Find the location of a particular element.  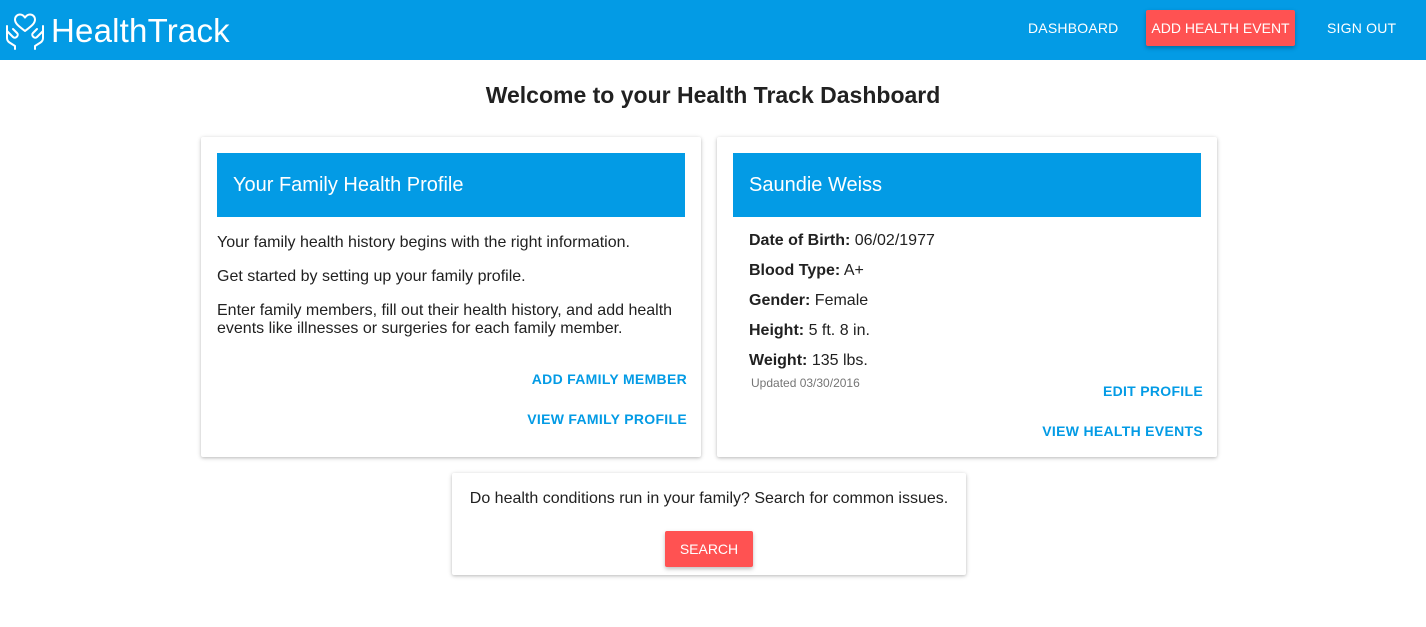

gender-label: Gender: is located at coordinates (780, 300).